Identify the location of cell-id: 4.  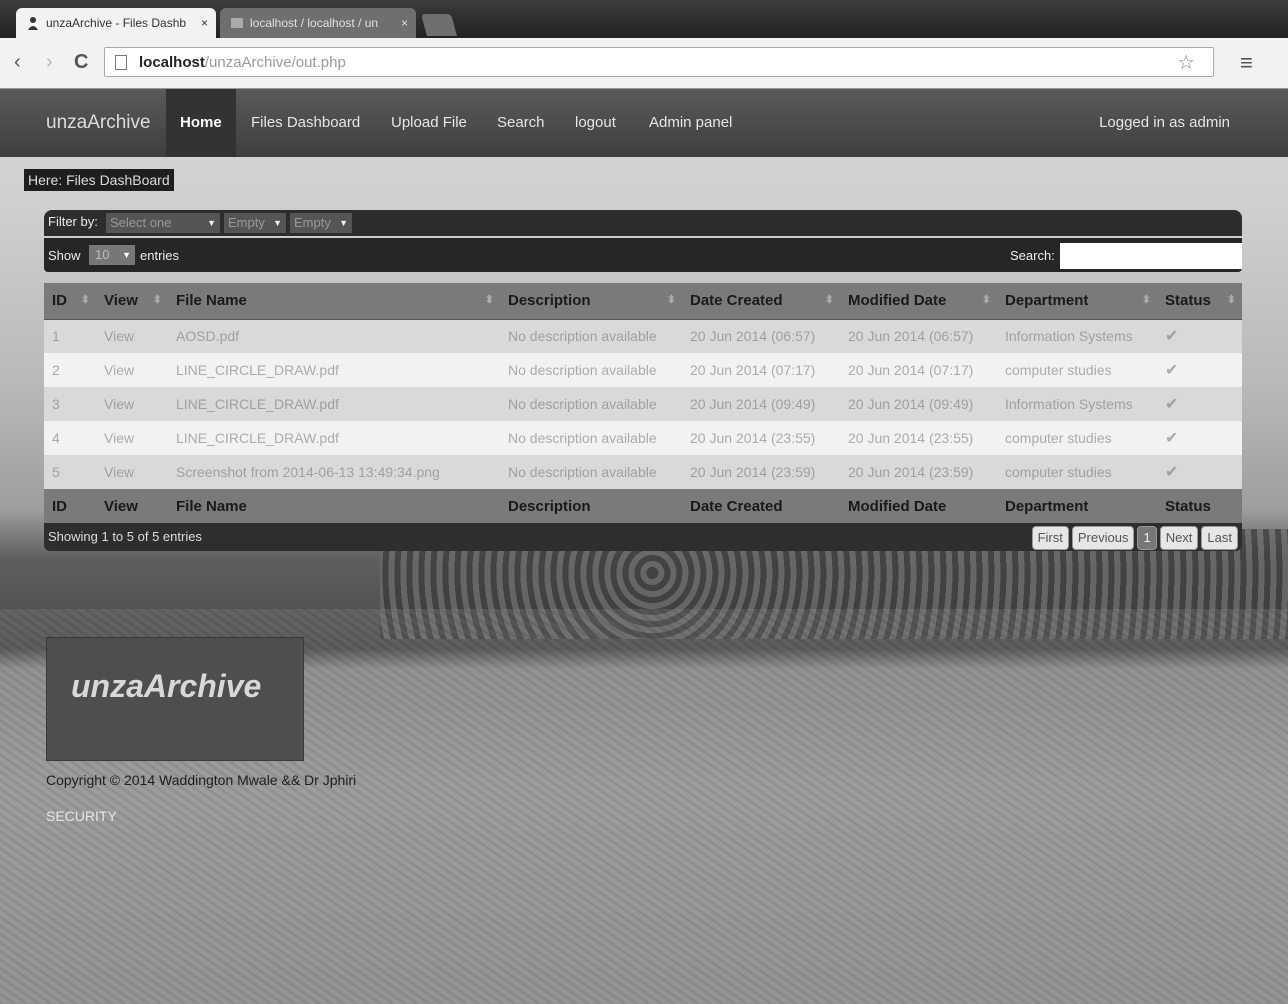
(70, 438).